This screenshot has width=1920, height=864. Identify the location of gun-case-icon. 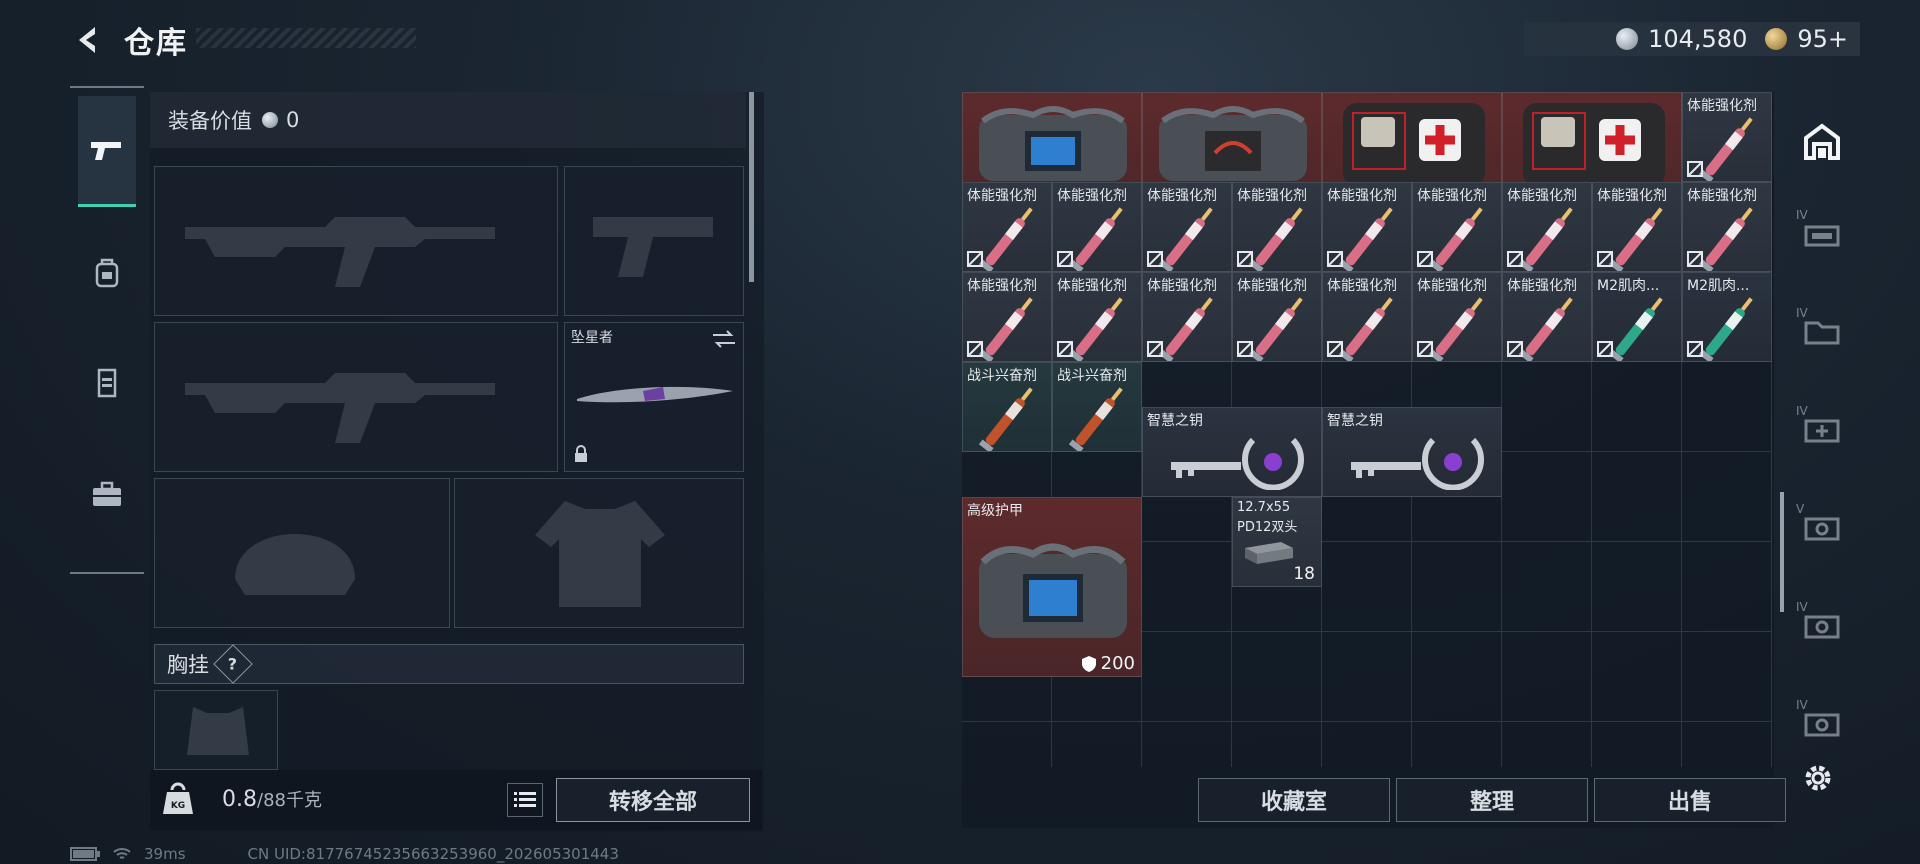
(1822, 236).